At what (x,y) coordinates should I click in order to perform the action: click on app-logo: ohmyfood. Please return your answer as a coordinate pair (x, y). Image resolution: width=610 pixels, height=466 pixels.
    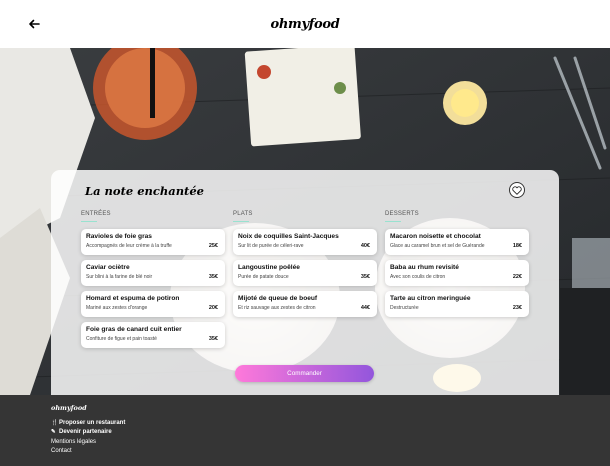
    Looking at the image, I should click on (304, 24).